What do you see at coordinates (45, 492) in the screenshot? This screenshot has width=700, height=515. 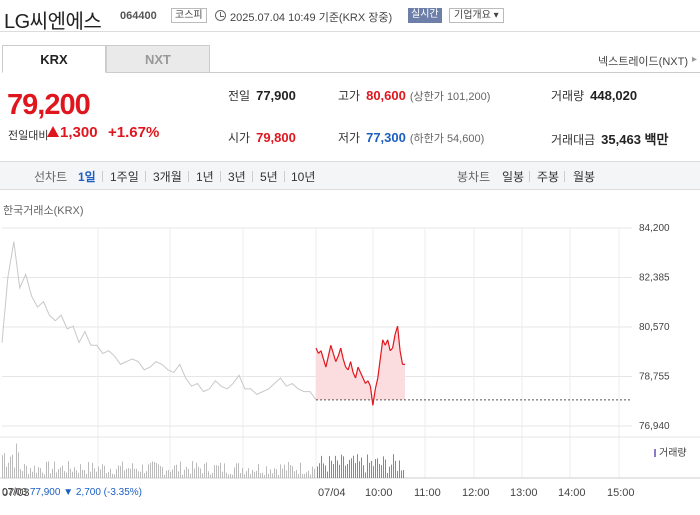 I see `prev-day-close: 77,900` at bounding box center [45, 492].